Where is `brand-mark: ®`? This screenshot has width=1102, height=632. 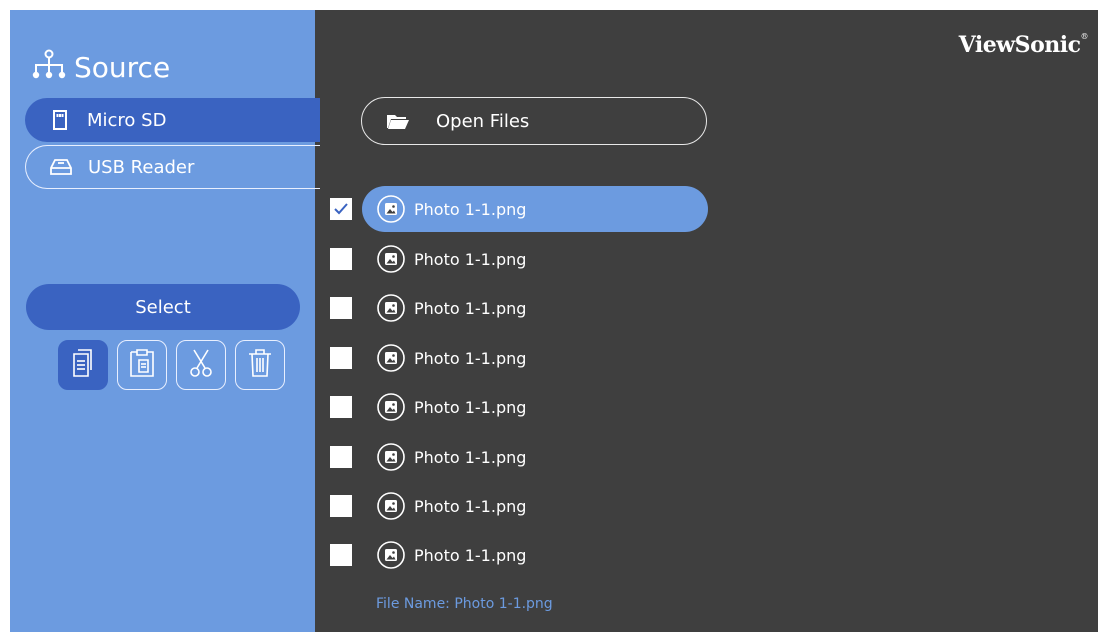 brand-mark: ® is located at coordinates (1084, 36).